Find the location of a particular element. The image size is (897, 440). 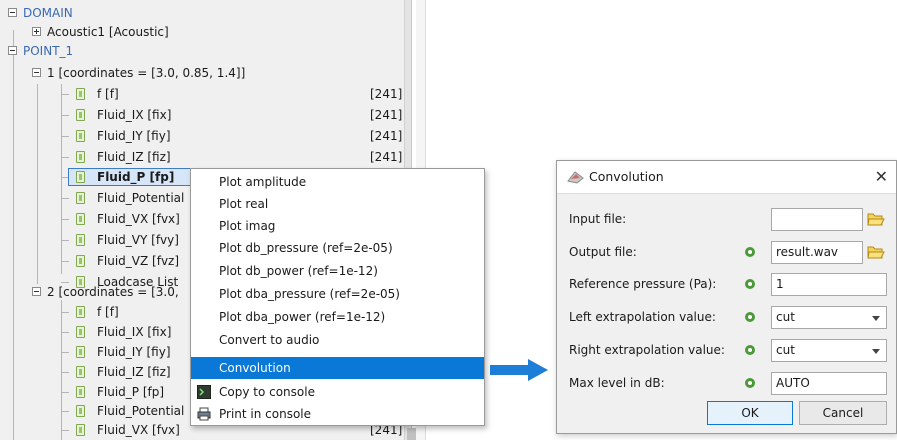

console-icon is located at coordinates (204, 392).